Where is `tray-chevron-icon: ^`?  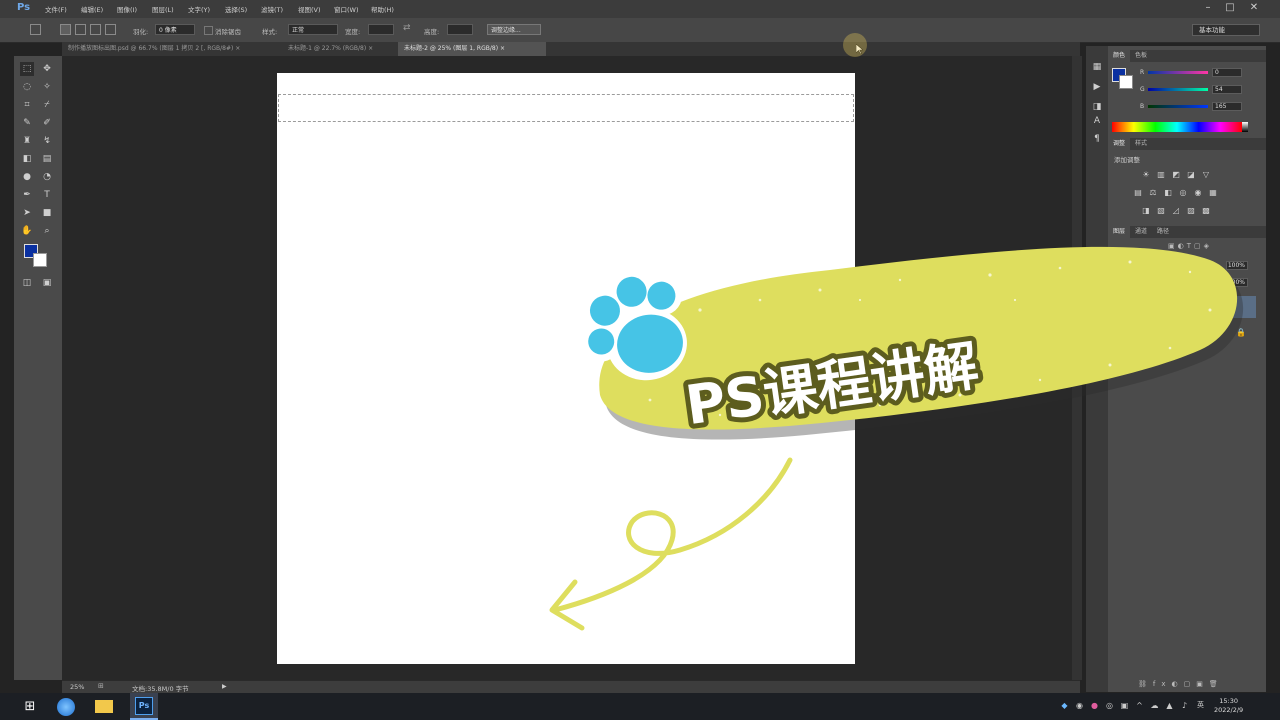 tray-chevron-icon: ^ is located at coordinates (1139, 705).